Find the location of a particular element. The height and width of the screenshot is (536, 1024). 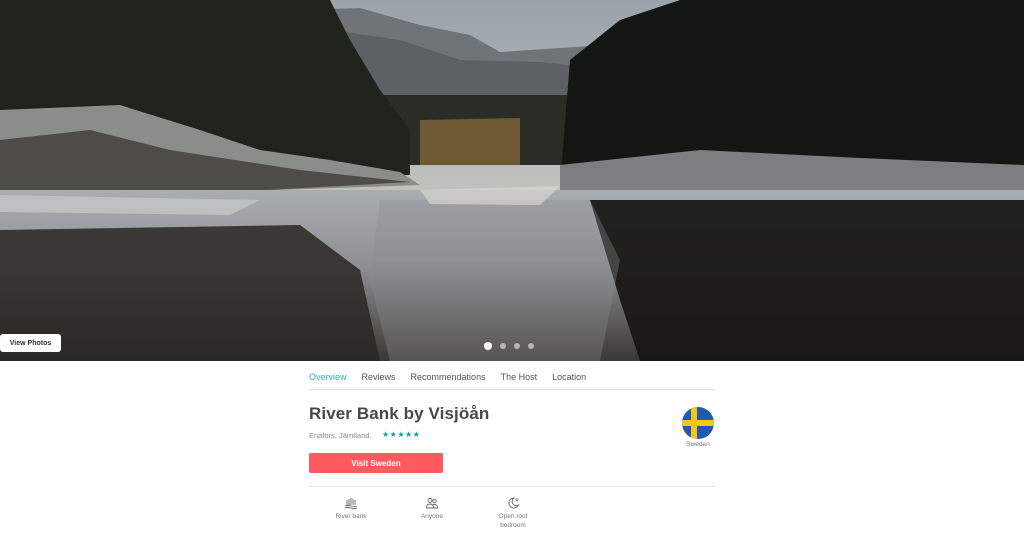

visit-sweden-button: Visit Sweden is located at coordinates (376, 463).